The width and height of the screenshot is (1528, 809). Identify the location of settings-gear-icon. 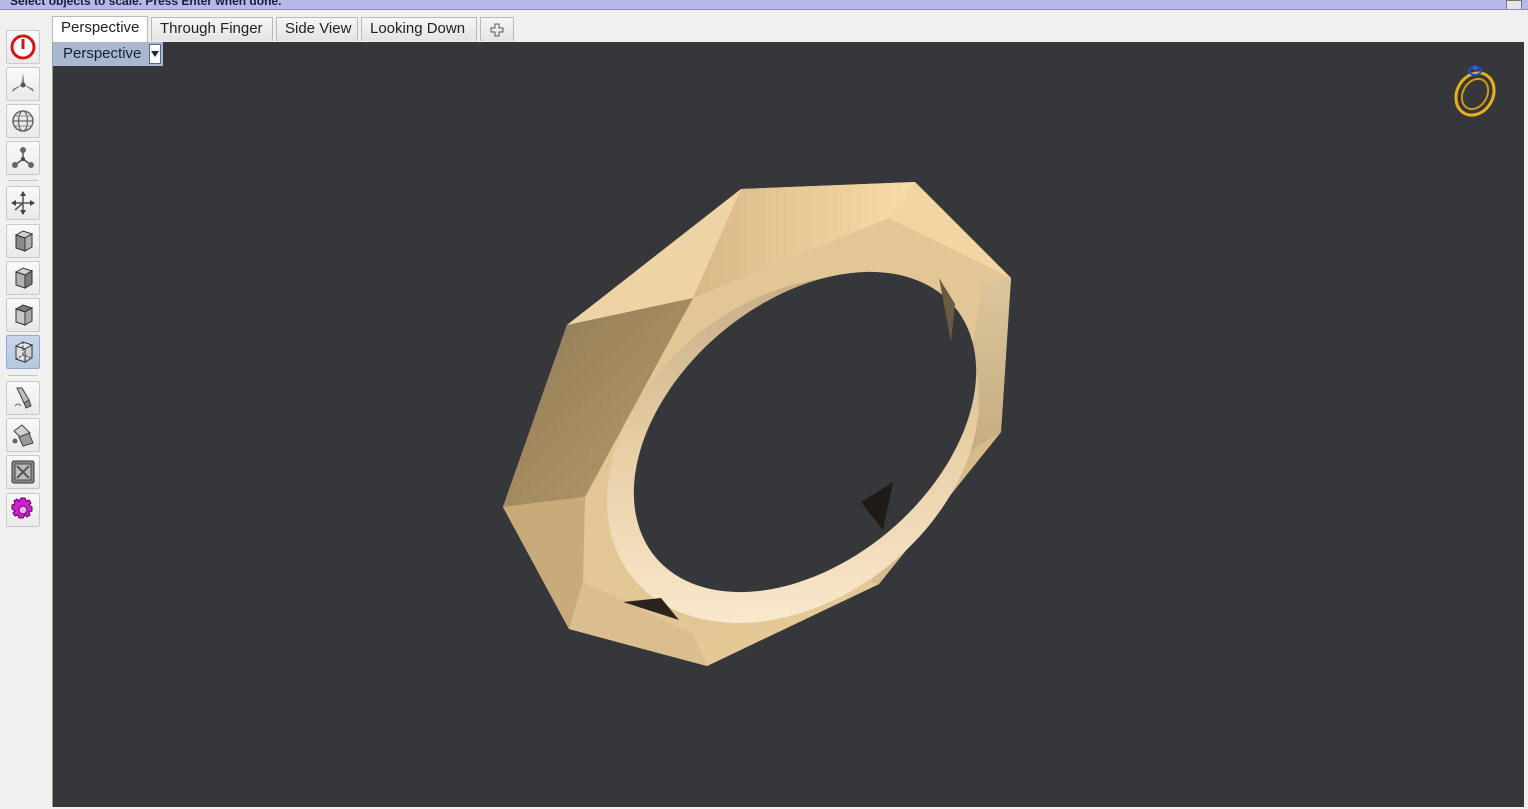
(22, 508).